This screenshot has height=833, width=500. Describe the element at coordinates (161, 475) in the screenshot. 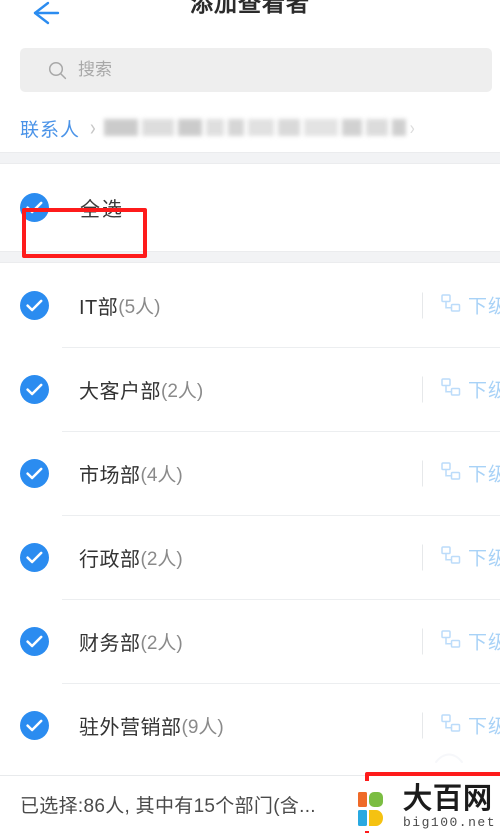

I see `department-count: (4人)` at that location.